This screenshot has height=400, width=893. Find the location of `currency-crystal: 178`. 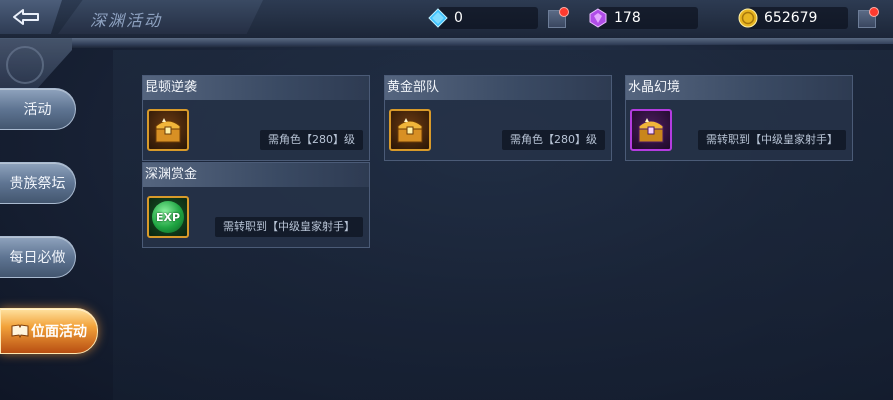

currency-crystal: 178 is located at coordinates (643, 18).